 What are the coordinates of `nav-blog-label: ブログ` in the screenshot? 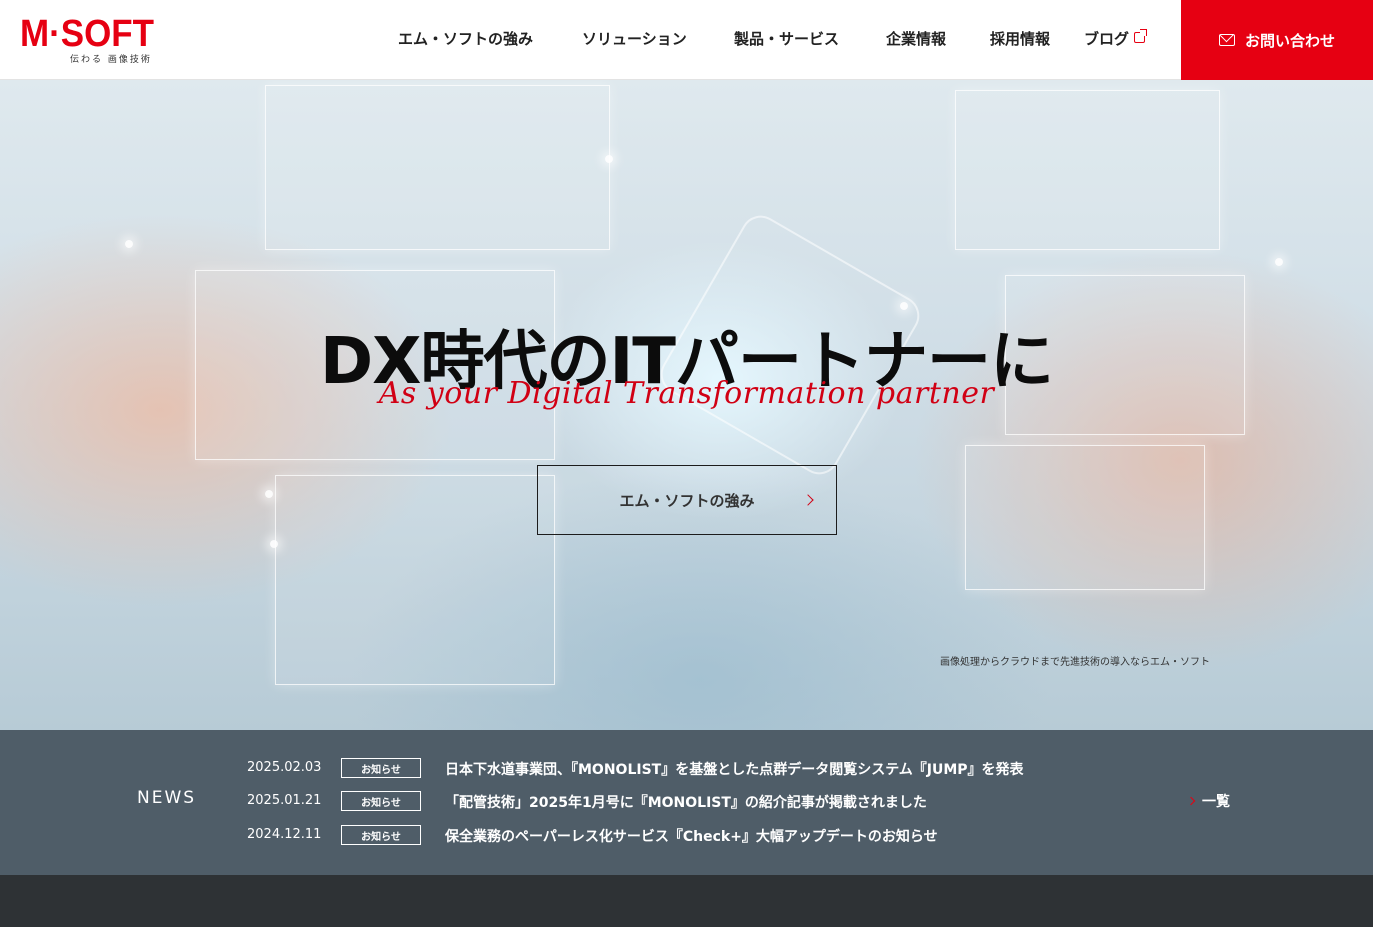 It's located at (1107, 39).